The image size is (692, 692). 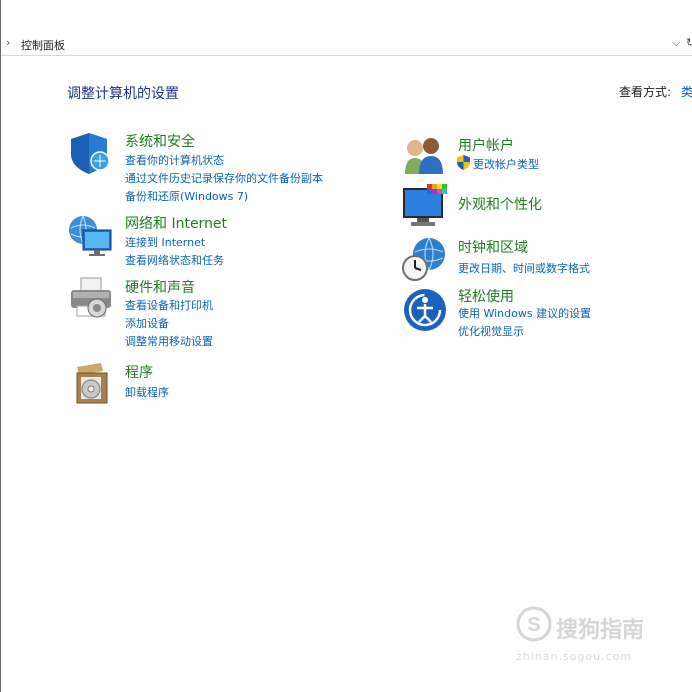 What do you see at coordinates (491, 331) in the screenshot?
I see `link-optimize-visual-display: 优化视觉显示` at bounding box center [491, 331].